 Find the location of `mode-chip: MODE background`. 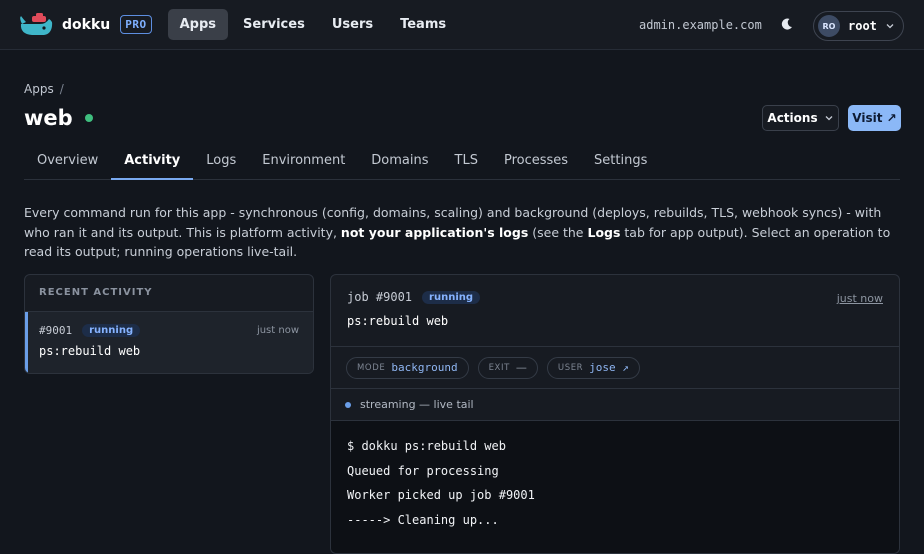

mode-chip: MODE background is located at coordinates (407, 367).